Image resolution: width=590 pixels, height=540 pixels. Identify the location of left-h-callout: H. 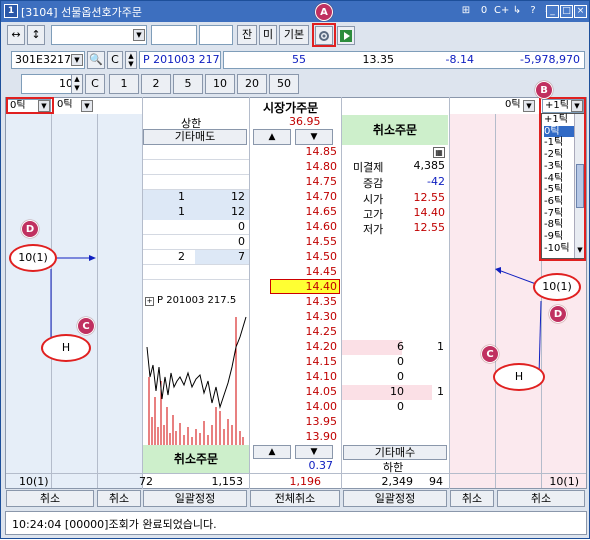
(66, 348).